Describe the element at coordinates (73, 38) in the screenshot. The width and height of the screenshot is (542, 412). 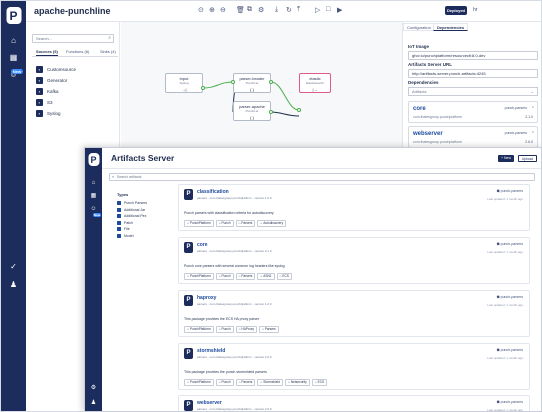
I see `components-search-input: Search... ⌕` at that location.